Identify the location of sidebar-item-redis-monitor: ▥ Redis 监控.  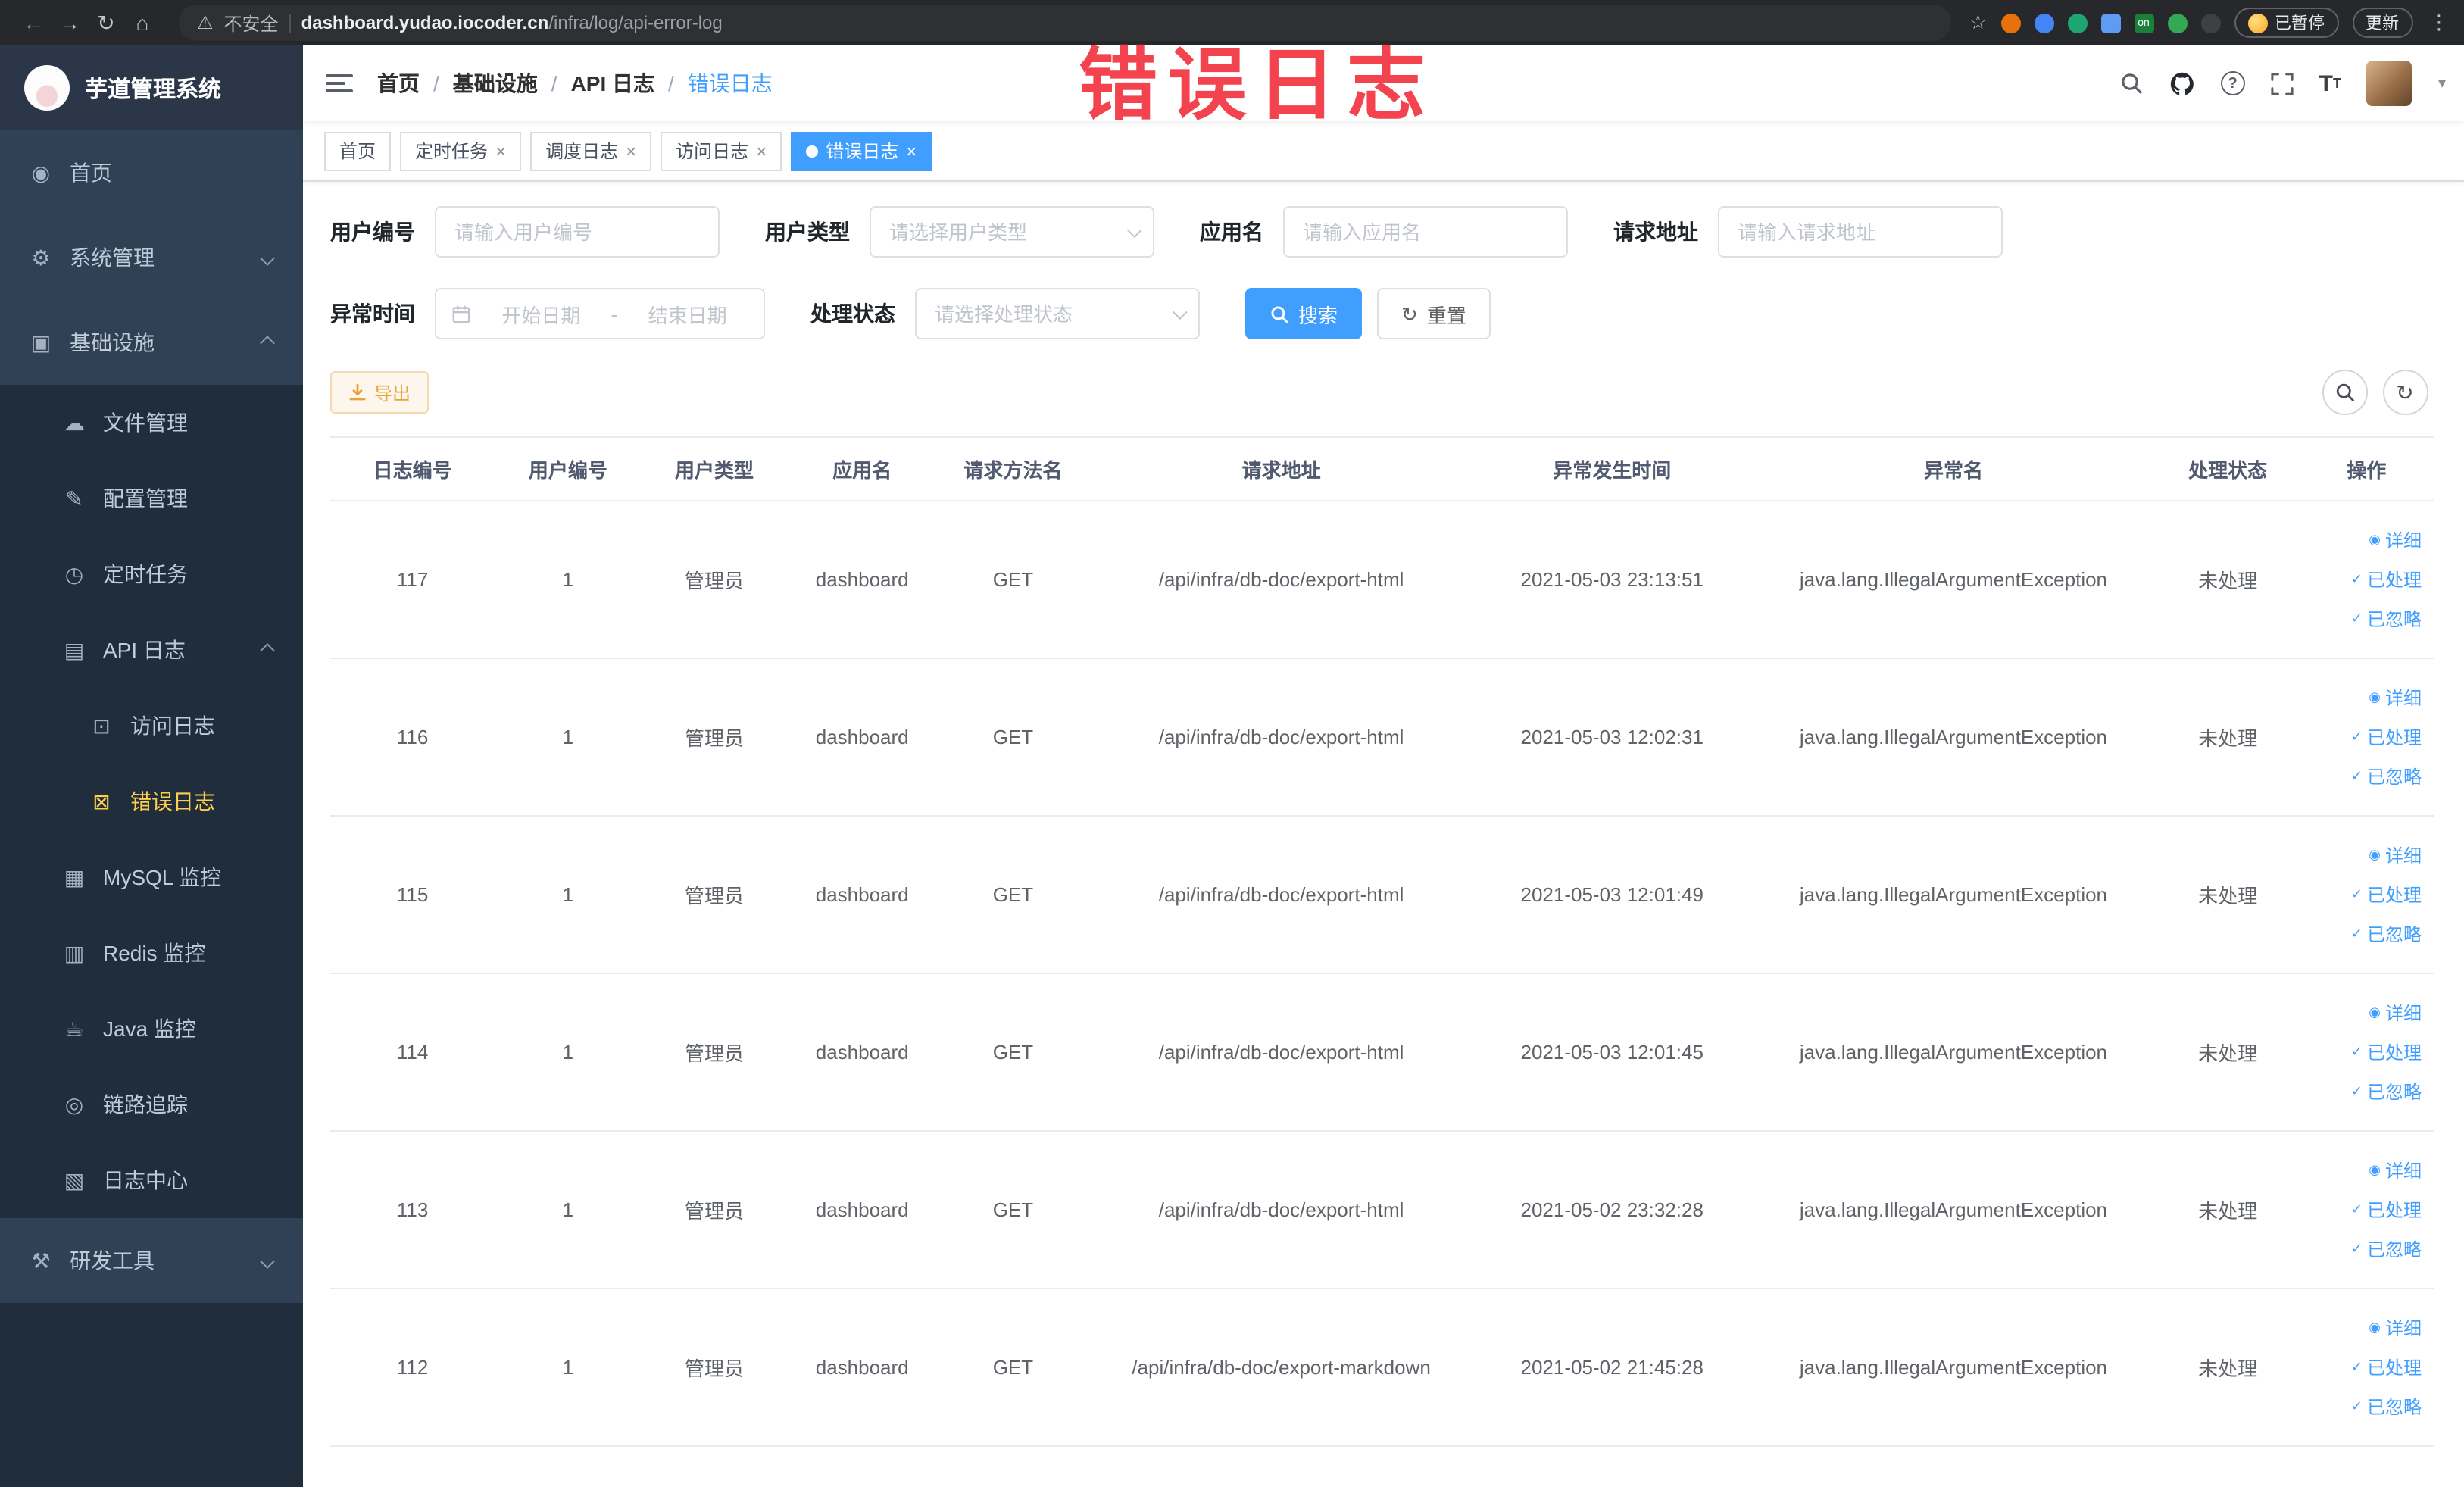
(151, 953).